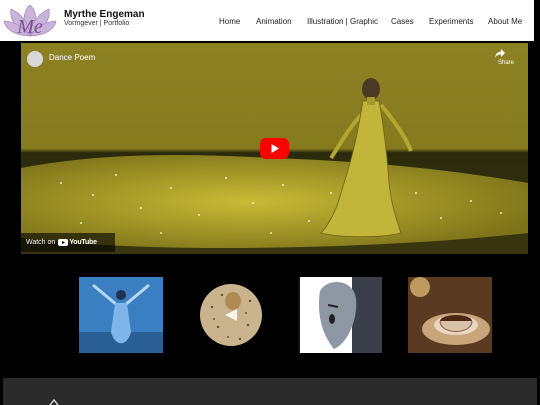 The height and width of the screenshot is (405, 540). What do you see at coordinates (274, 21) in the screenshot?
I see `nav-animation: Animation` at bounding box center [274, 21].